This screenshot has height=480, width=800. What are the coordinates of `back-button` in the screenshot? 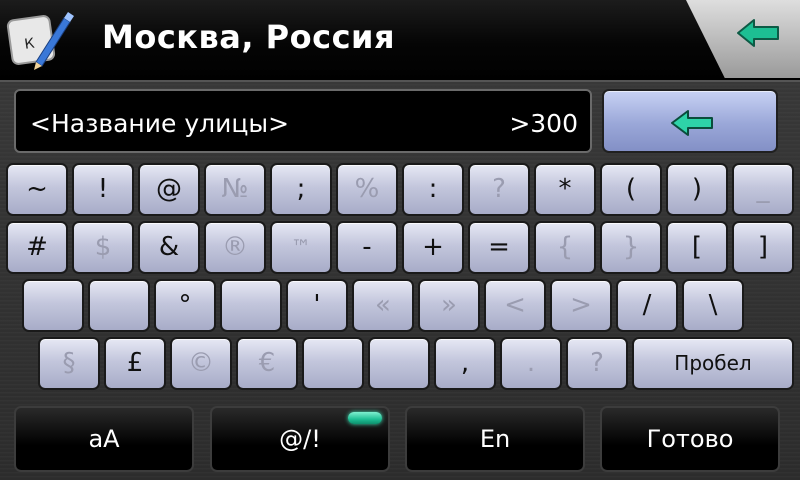 It's located at (743, 39).